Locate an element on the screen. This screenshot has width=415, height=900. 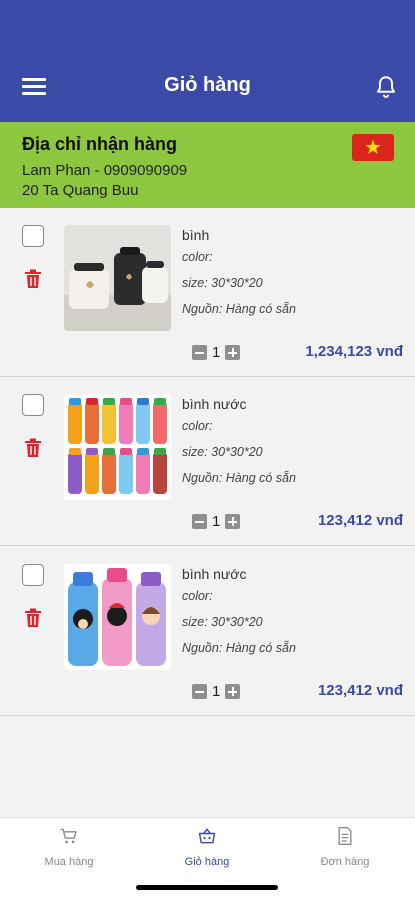
tab-label: Mua hàng is located at coordinates (69, 862).